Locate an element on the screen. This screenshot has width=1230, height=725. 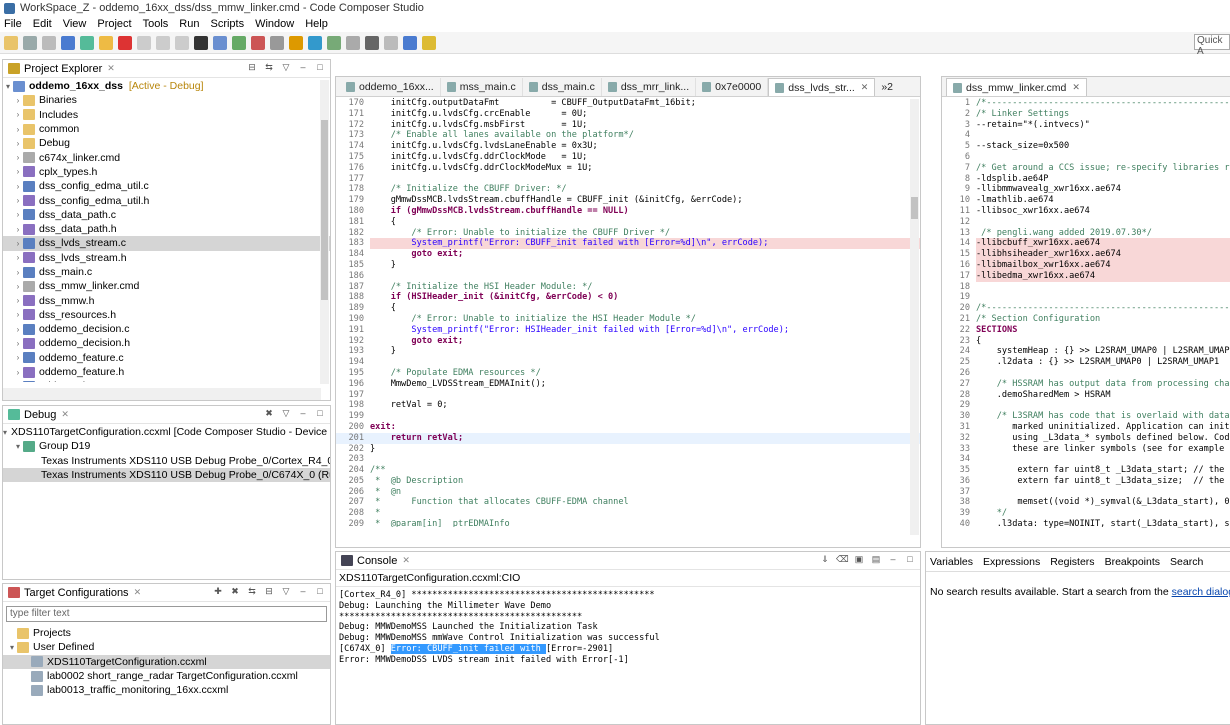
menu-tools: Tools is located at coordinates (156, 24).